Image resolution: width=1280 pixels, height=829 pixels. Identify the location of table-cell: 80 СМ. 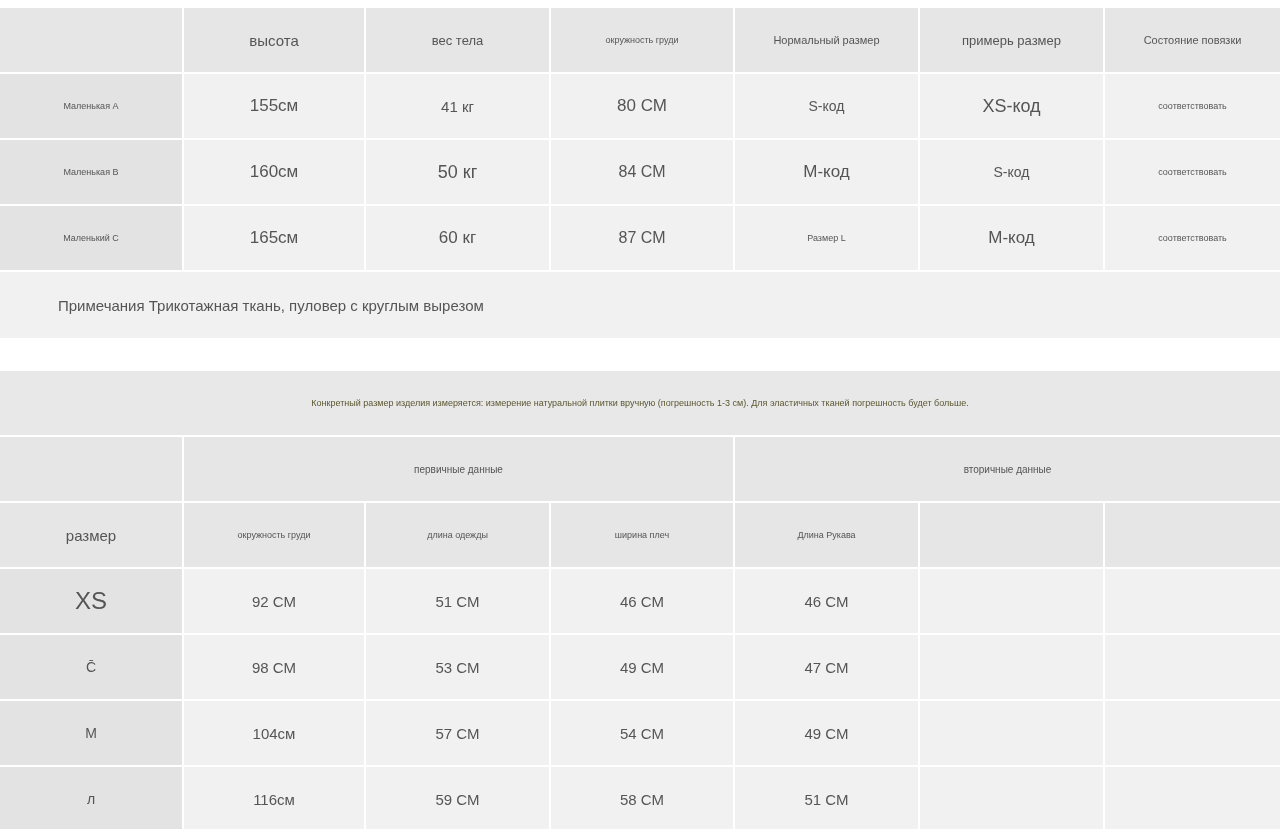
(642, 106).